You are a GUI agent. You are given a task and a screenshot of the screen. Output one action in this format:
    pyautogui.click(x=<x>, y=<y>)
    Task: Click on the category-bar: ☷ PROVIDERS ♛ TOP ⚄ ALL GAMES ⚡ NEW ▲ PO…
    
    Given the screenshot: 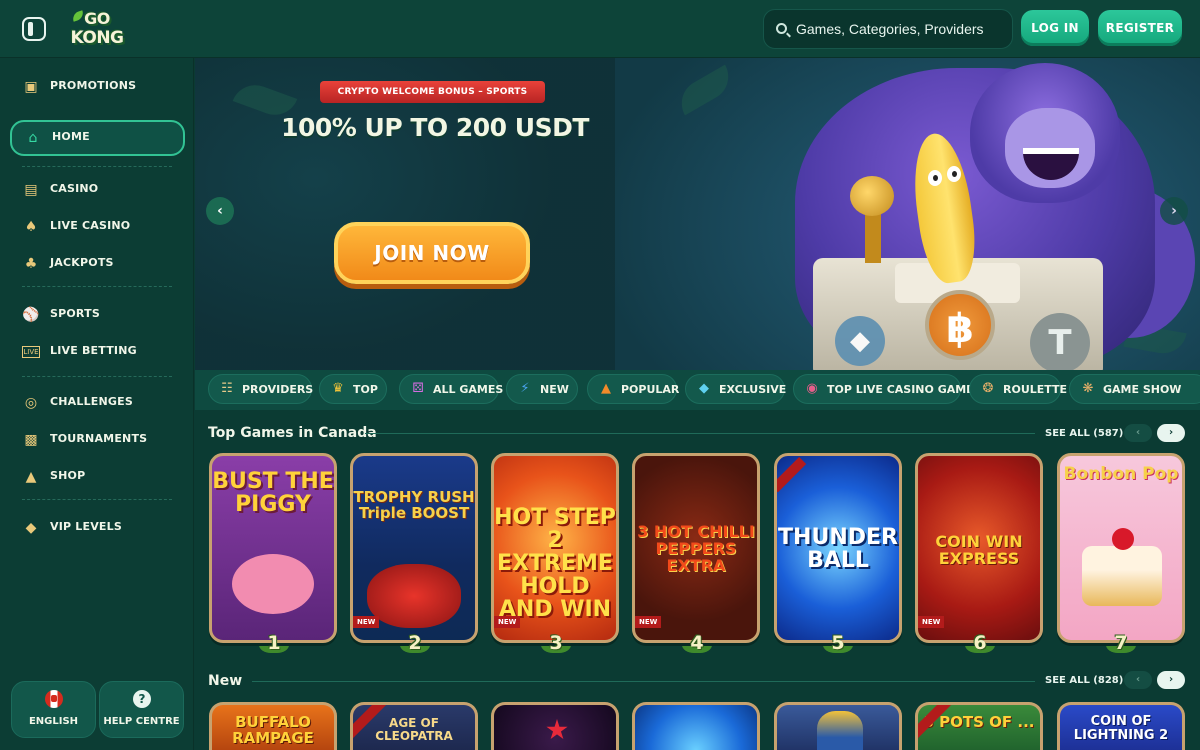 What is the action you would take?
    pyautogui.click(x=697, y=390)
    